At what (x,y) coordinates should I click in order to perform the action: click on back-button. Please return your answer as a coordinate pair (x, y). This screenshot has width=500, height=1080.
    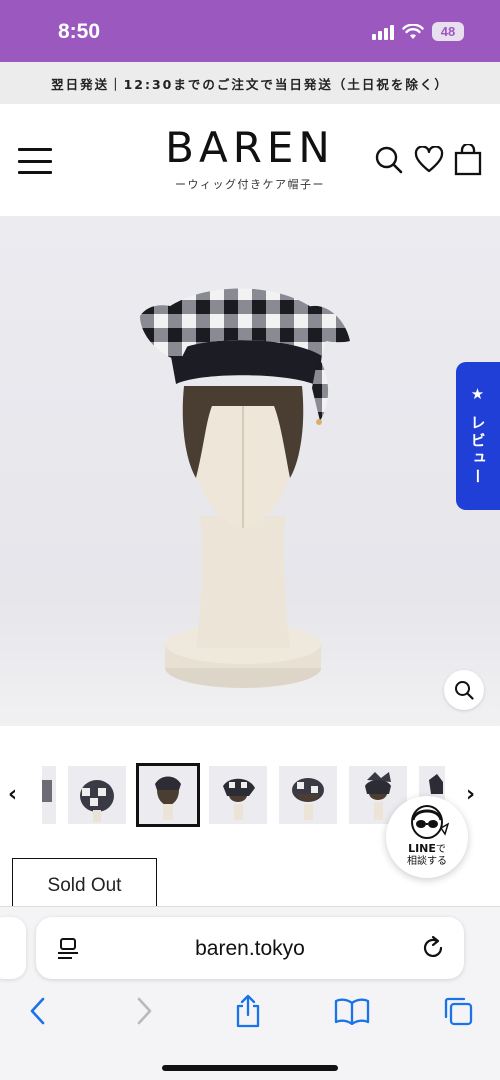
    Looking at the image, I should click on (38, 1011).